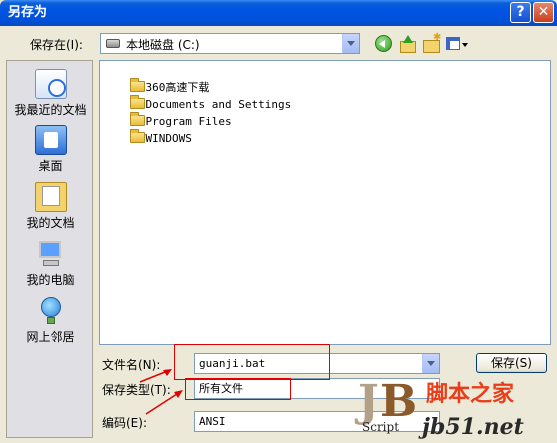 This screenshot has height=443, width=557. Describe the element at coordinates (381, 427) in the screenshot. I see `logo-subtext: Script` at that location.